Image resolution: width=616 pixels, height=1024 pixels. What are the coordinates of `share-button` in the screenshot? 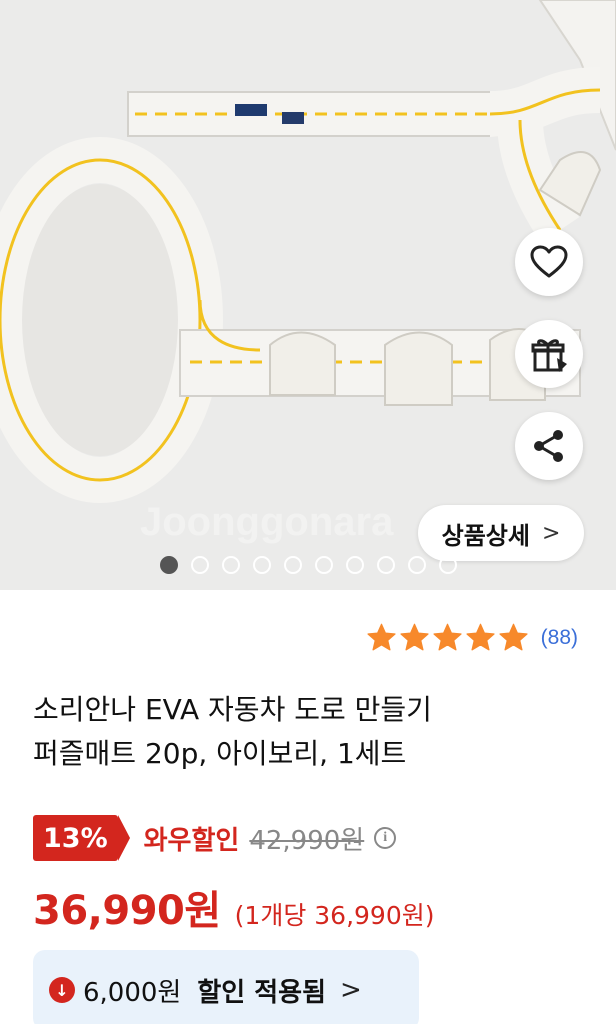 It's located at (549, 446).